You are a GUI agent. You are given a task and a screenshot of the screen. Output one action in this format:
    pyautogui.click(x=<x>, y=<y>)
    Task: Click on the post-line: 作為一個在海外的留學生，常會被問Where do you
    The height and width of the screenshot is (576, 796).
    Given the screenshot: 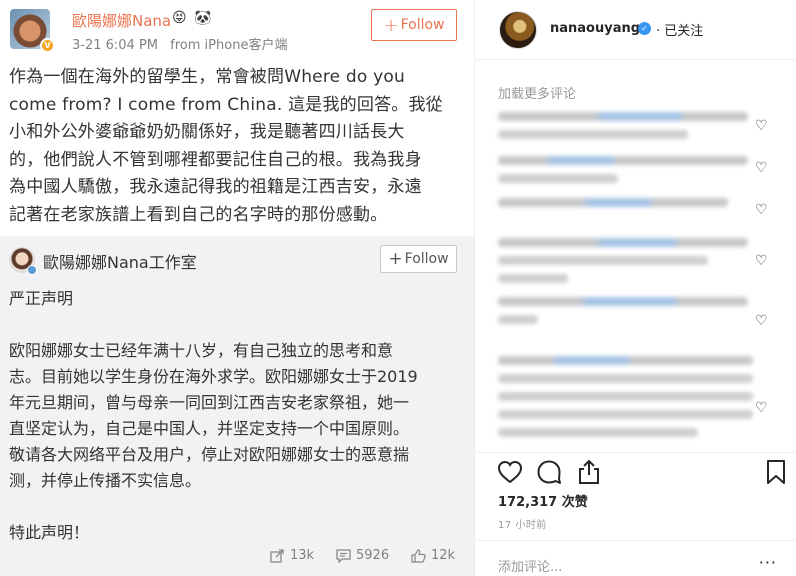 What is the action you would take?
    pyautogui.click(x=207, y=77)
    